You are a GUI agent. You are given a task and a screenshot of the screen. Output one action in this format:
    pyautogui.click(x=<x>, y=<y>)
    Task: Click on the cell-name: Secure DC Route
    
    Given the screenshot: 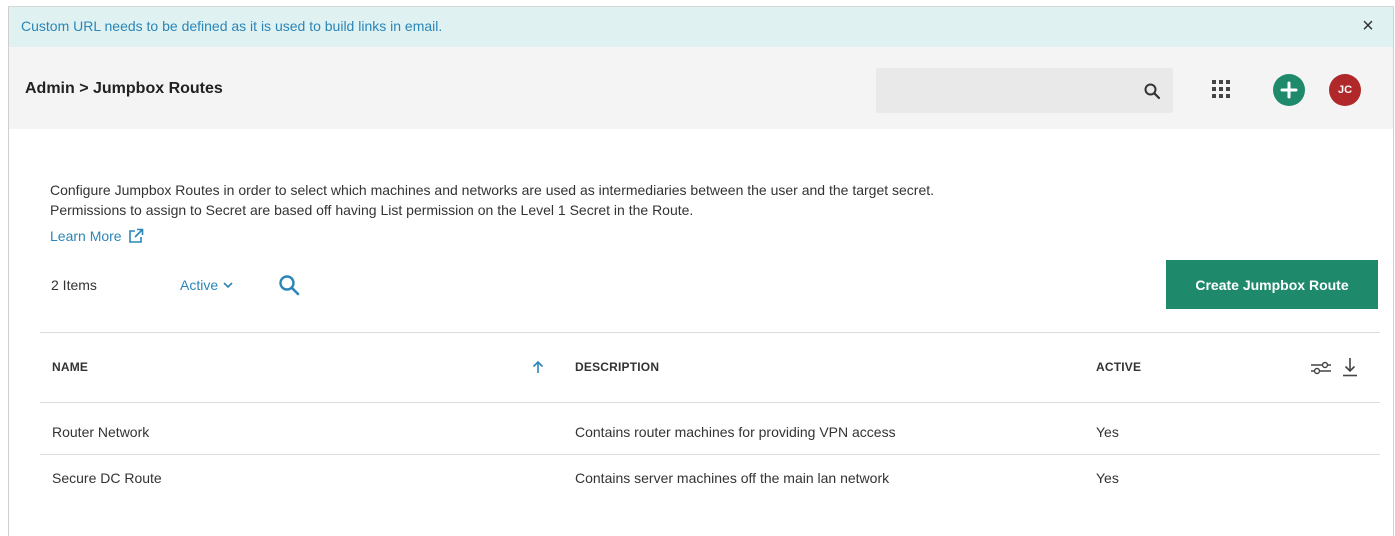 What is the action you would take?
    pyautogui.click(x=107, y=478)
    